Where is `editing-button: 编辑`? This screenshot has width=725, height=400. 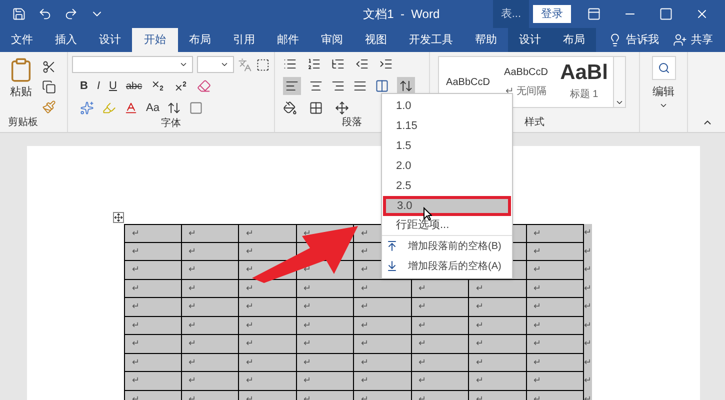
editing-button: 编辑 is located at coordinates (663, 92).